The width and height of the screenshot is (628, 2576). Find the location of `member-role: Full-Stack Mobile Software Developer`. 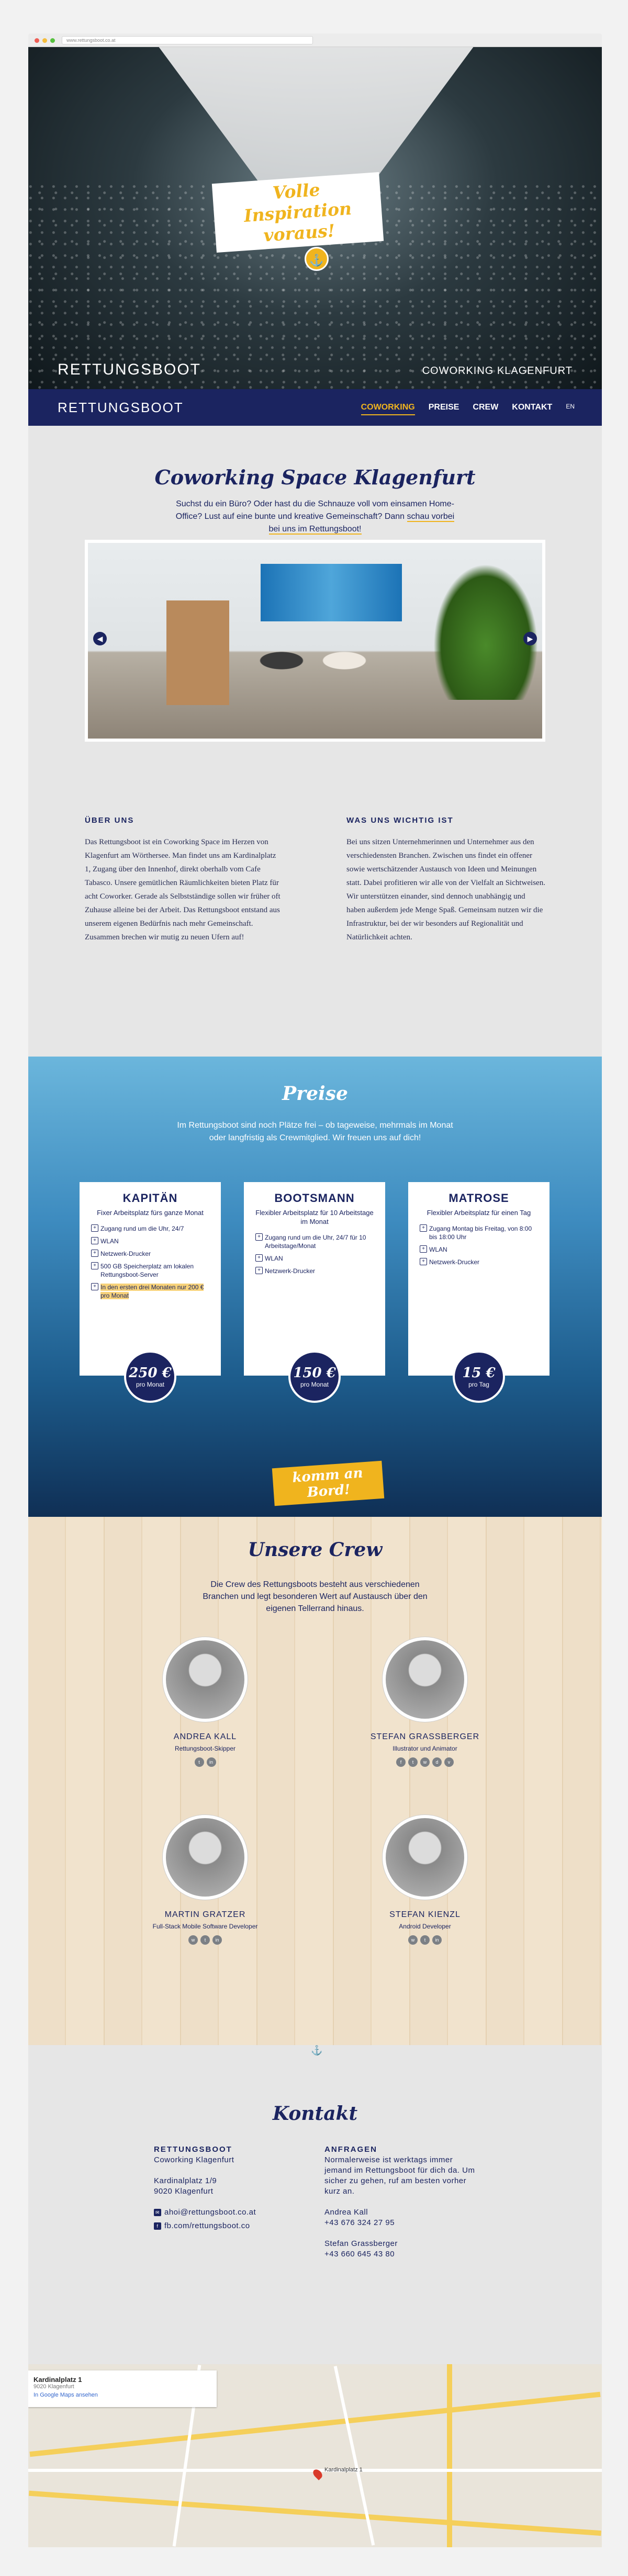

member-role: Full-Stack Mobile Software Developer is located at coordinates (205, 1926).